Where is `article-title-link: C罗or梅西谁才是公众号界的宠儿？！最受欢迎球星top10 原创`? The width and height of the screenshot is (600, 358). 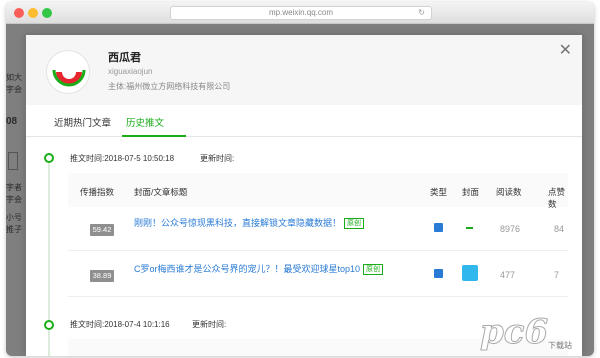 article-title-link: C罗or梅西谁才是公众号界的宠儿？！最受欢迎球星top10 原创 is located at coordinates (259, 269).